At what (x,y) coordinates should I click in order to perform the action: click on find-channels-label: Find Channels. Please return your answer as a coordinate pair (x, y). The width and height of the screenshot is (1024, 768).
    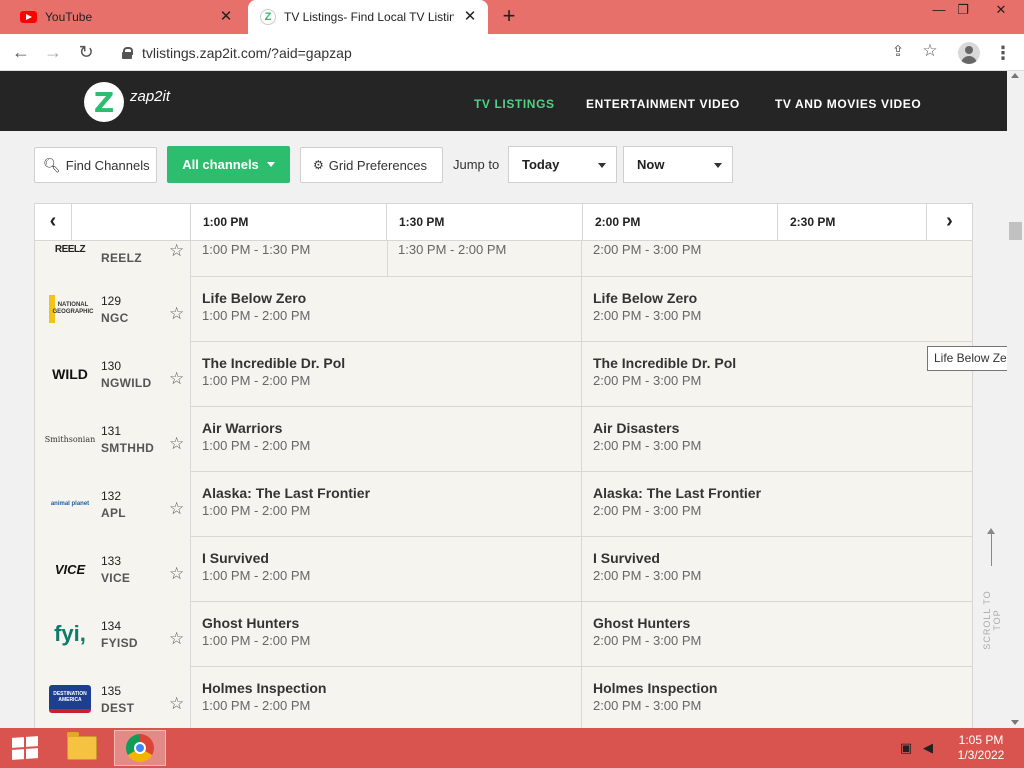
    Looking at the image, I should click on (107, 165).